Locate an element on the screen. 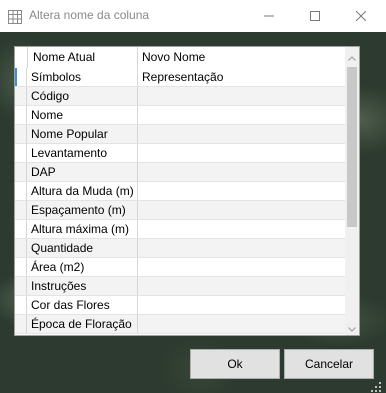  table-row: Código is located at coordinates (180, 96).